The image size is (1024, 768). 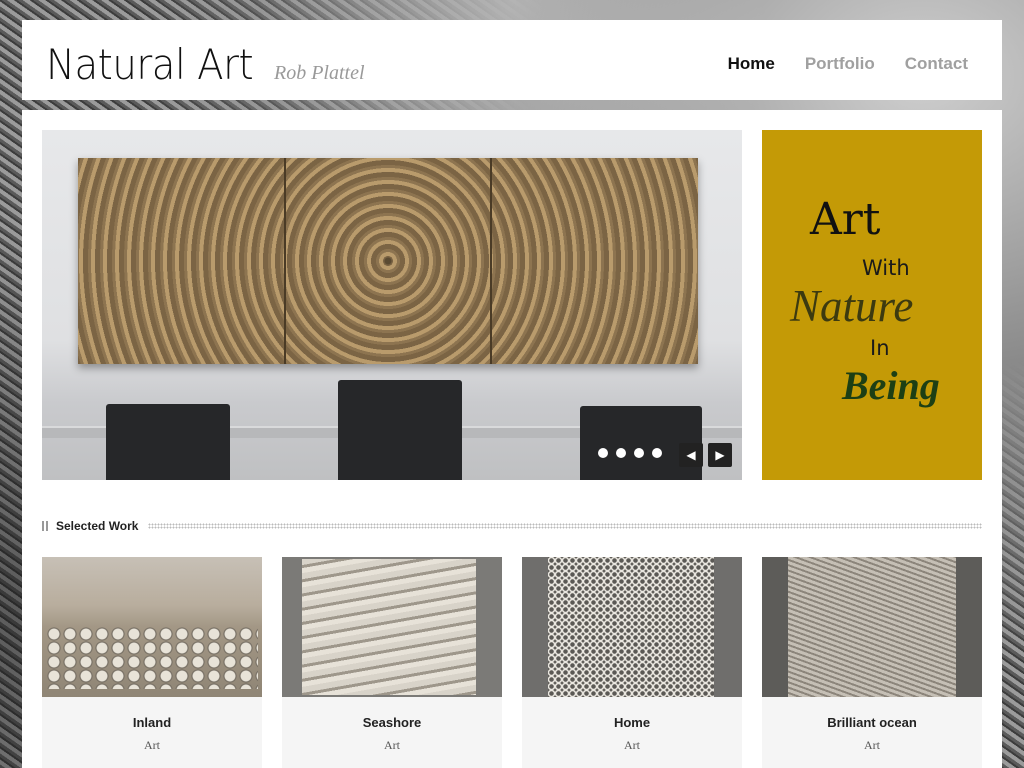 What do you see at coordinates (872, 722) in the screenshot?
I see `work-title: Brilliant ocean` at bounding box center [872, 722].